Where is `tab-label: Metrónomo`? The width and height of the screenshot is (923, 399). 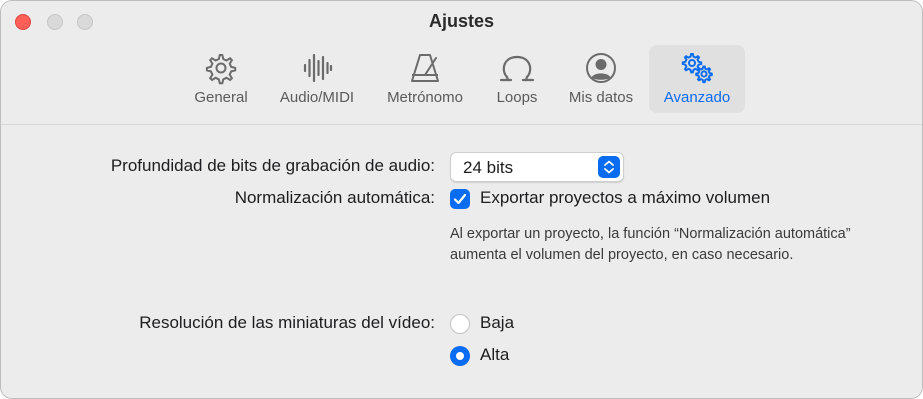 tab-label: Metrónomo is located at coordinates (425, 97).